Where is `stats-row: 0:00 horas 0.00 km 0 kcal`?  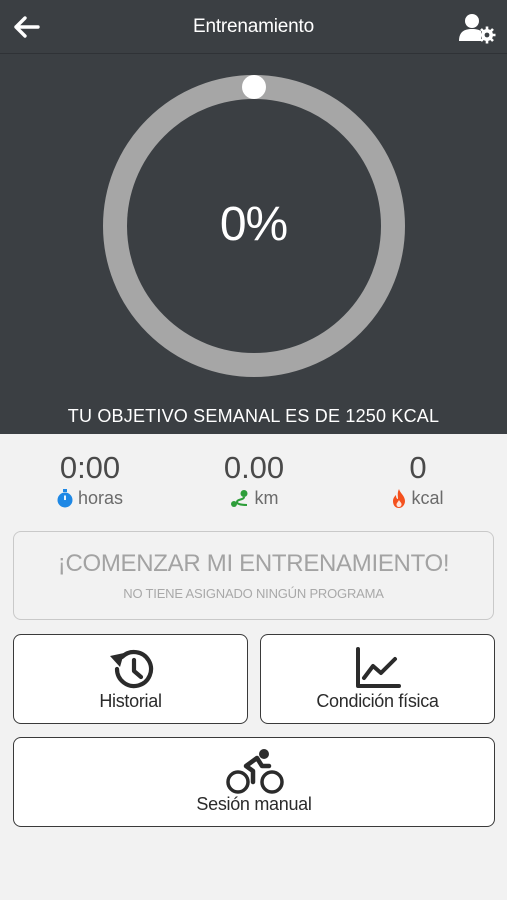
stats-row: 0:00 horas 0.00 km 0 kcal is located at coordinates (253, 479).